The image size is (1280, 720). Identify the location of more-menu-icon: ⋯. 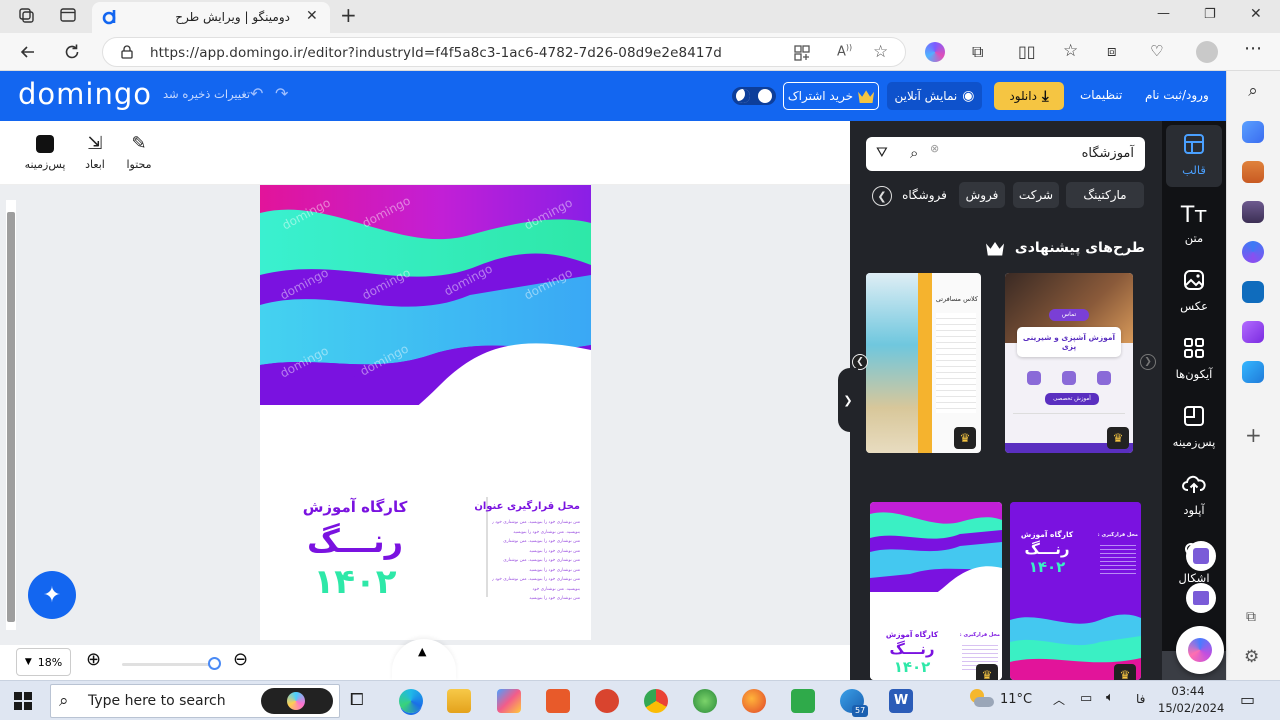
(1253, 48).